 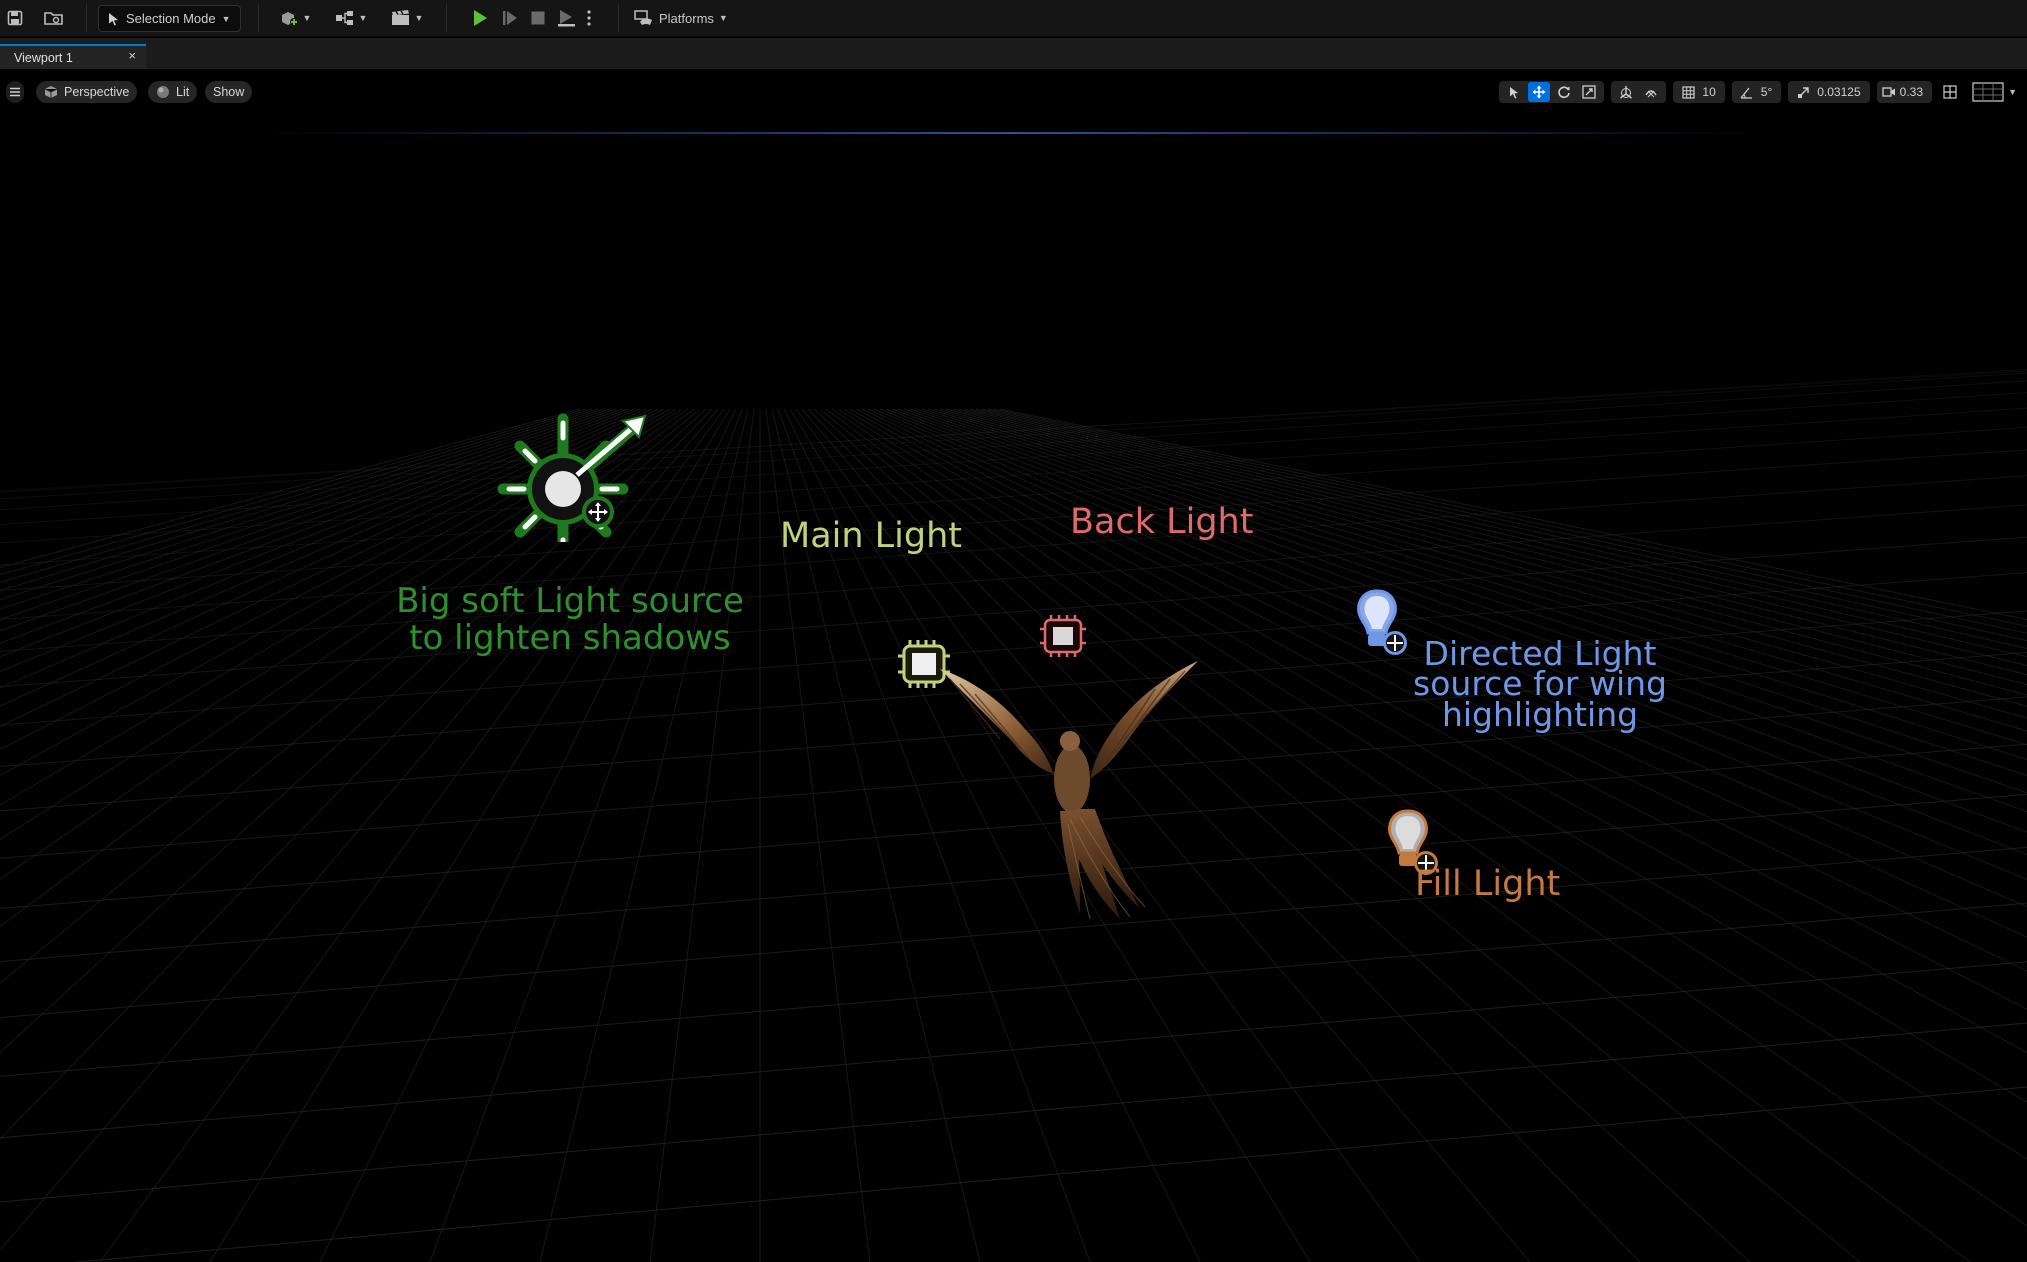 I want to click on play-icon, so click(x=480, y=18).